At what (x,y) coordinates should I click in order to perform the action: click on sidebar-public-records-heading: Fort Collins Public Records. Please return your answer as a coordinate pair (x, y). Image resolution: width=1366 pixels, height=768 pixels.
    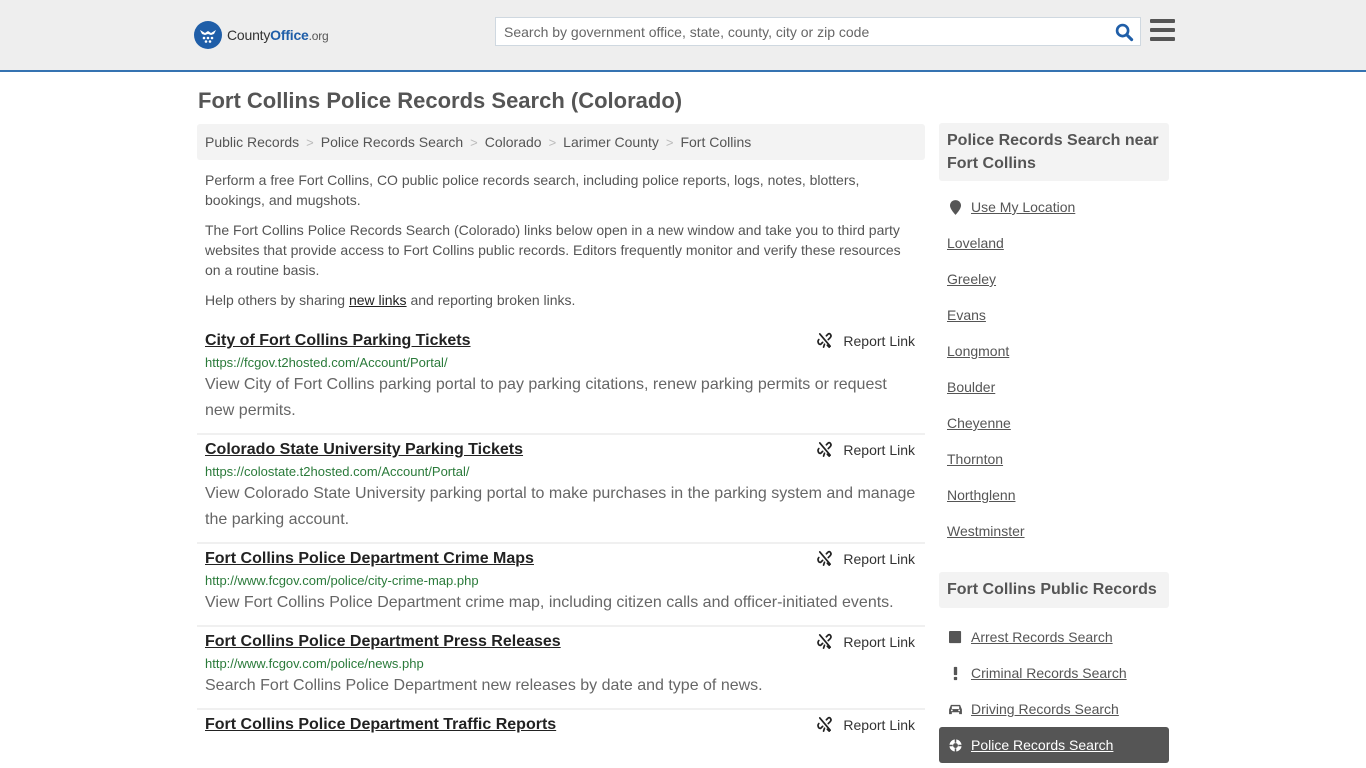
    Looking at the image, I should click on (1054, 590).